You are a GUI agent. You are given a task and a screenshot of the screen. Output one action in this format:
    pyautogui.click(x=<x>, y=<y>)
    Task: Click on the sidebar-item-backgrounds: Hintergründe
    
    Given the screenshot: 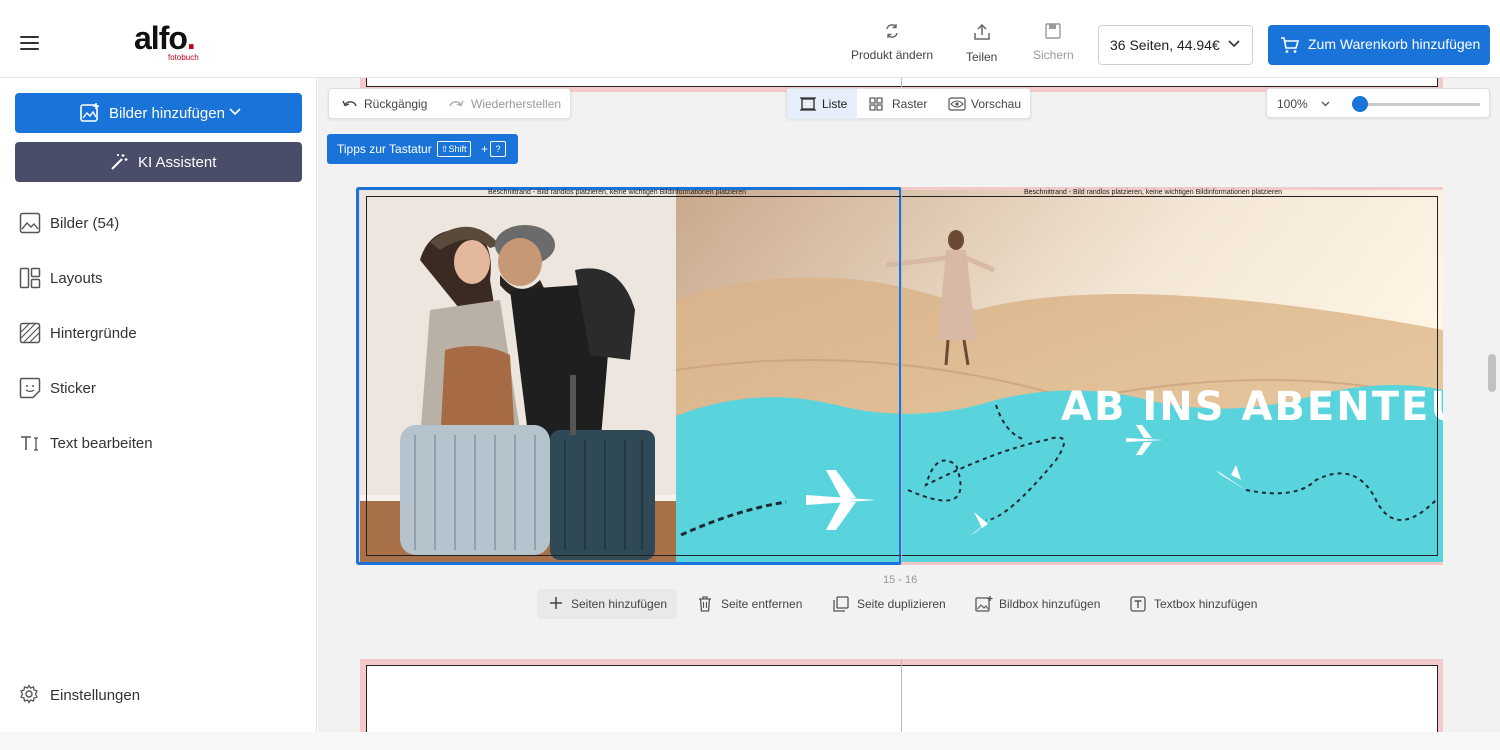 What is the action you would take?
    pyautogui.click(x=159, y=334)
    